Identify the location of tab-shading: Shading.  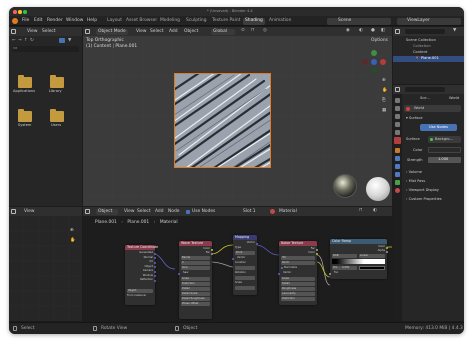
(254, 21).